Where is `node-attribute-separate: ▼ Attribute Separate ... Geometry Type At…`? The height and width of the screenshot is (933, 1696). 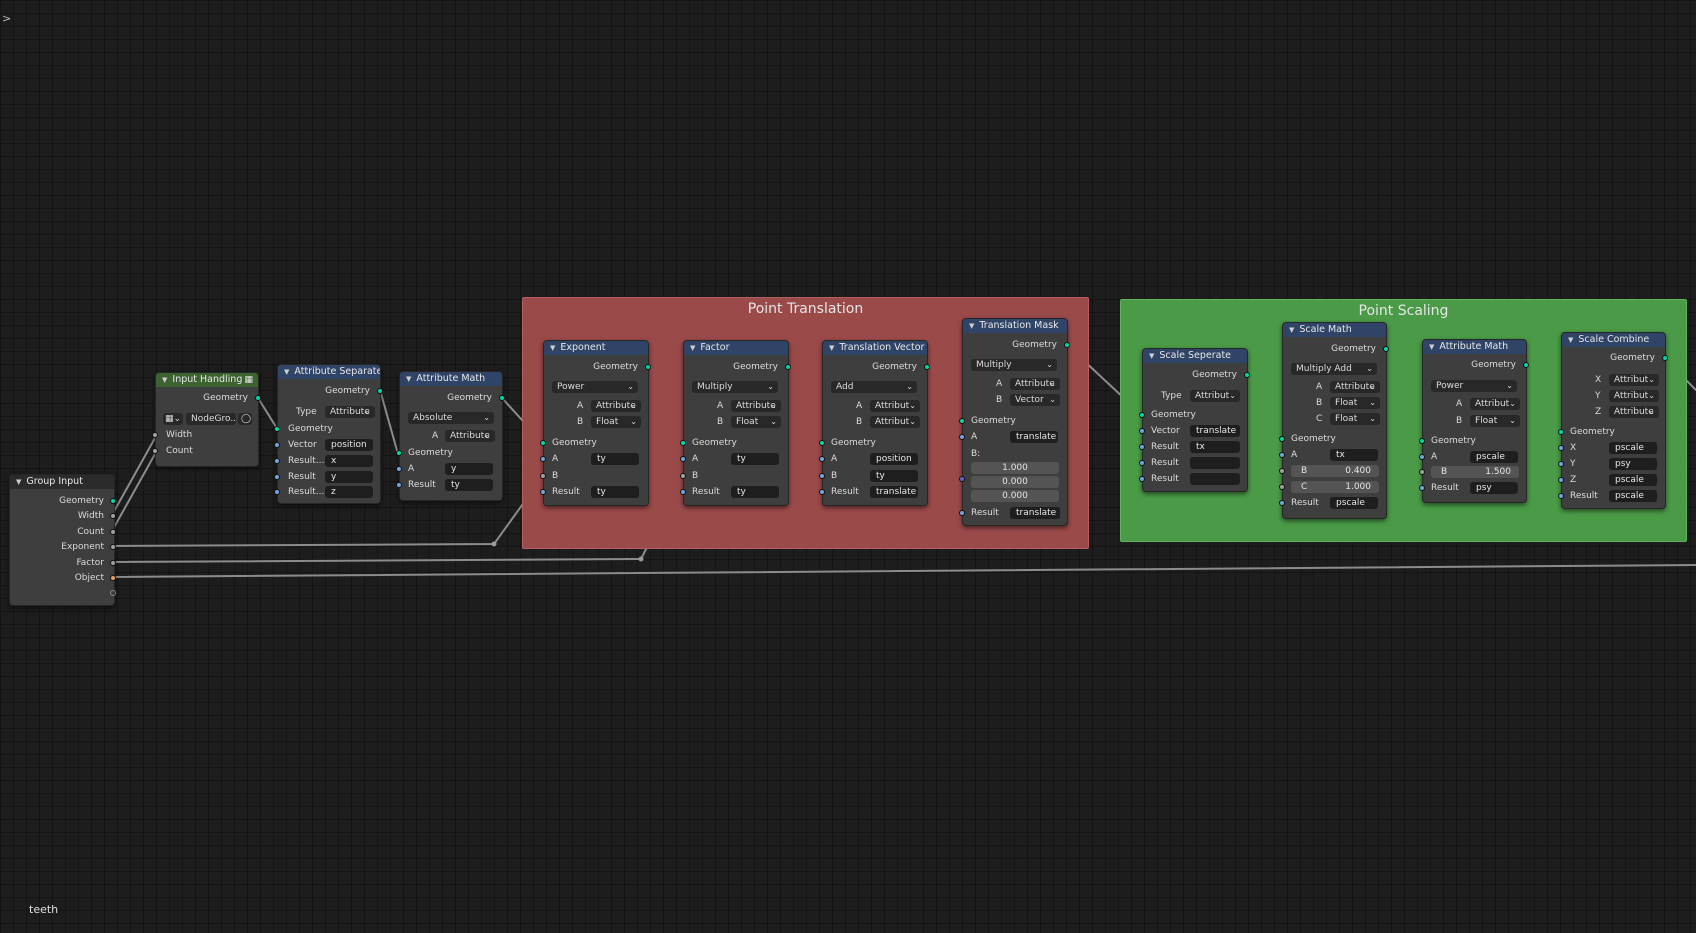 node-attribute-separate: ▼ Attribute Separate ... Geometry Type At… is located at coordinates (328, 434).